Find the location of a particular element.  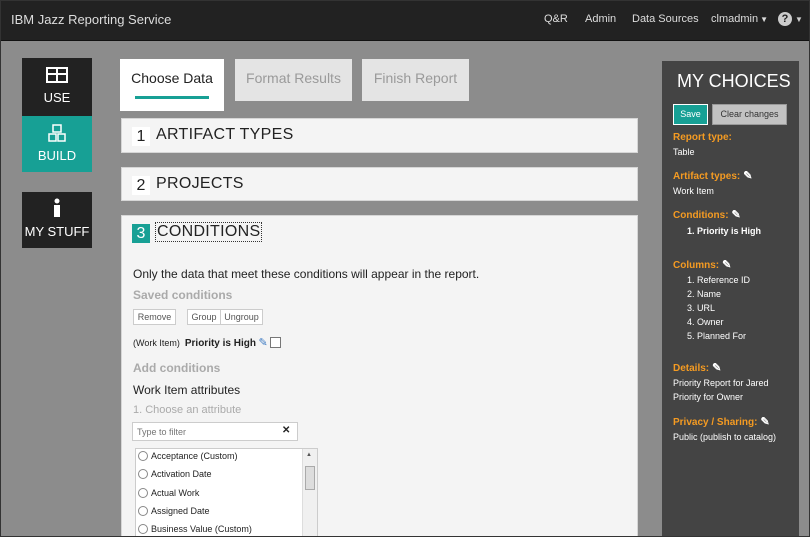

column-item: 4. Owner is located at coordinates (705, 322).